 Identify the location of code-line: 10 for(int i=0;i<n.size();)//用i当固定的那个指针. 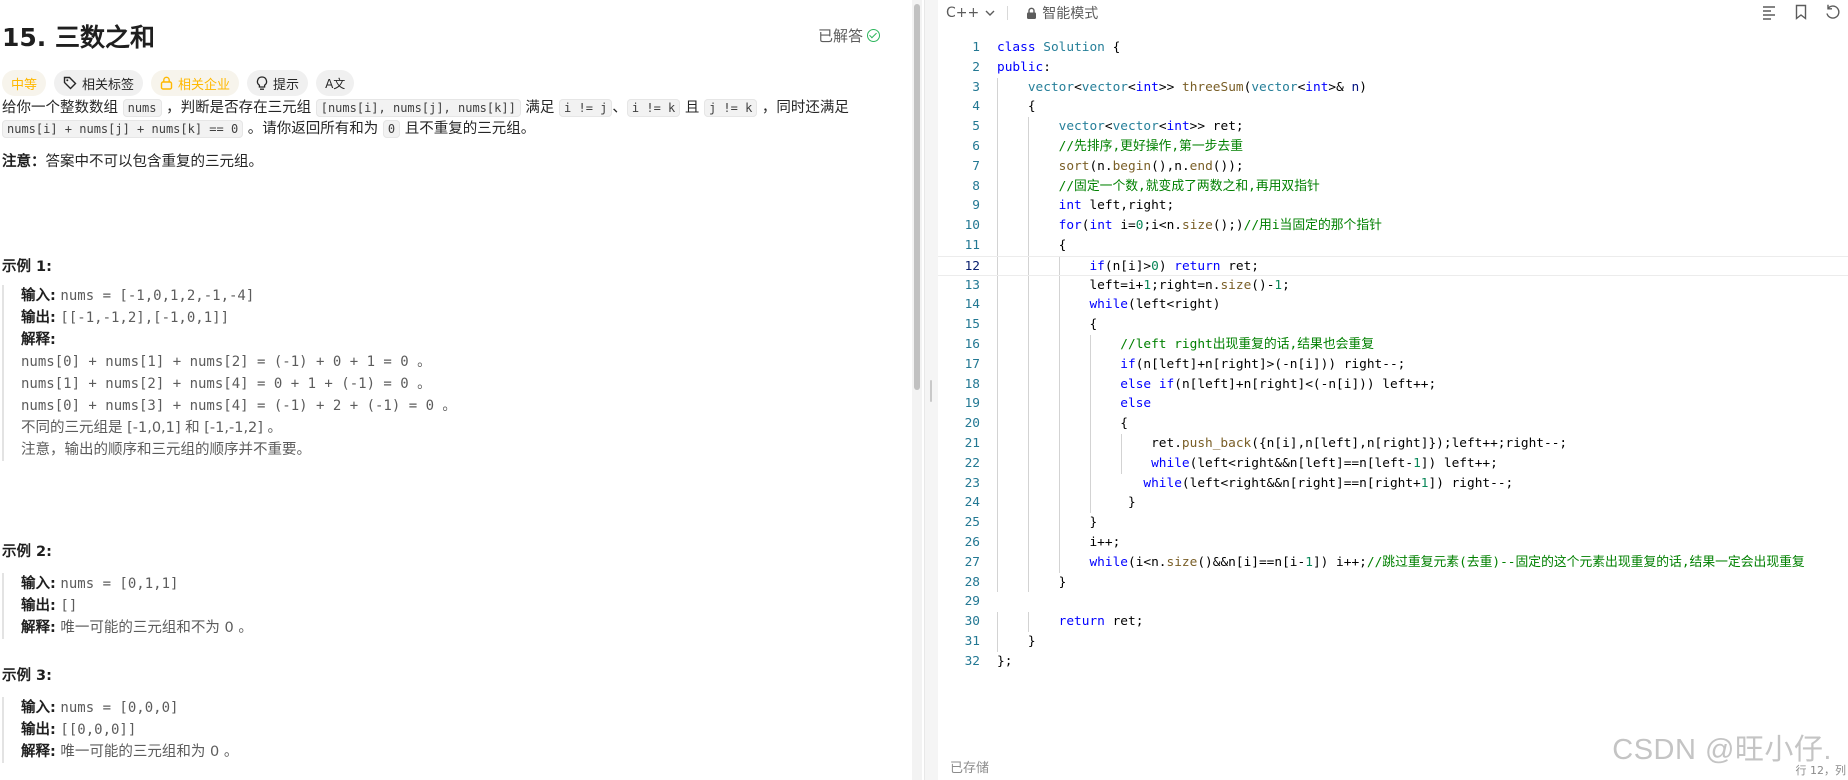
(1393, 226).